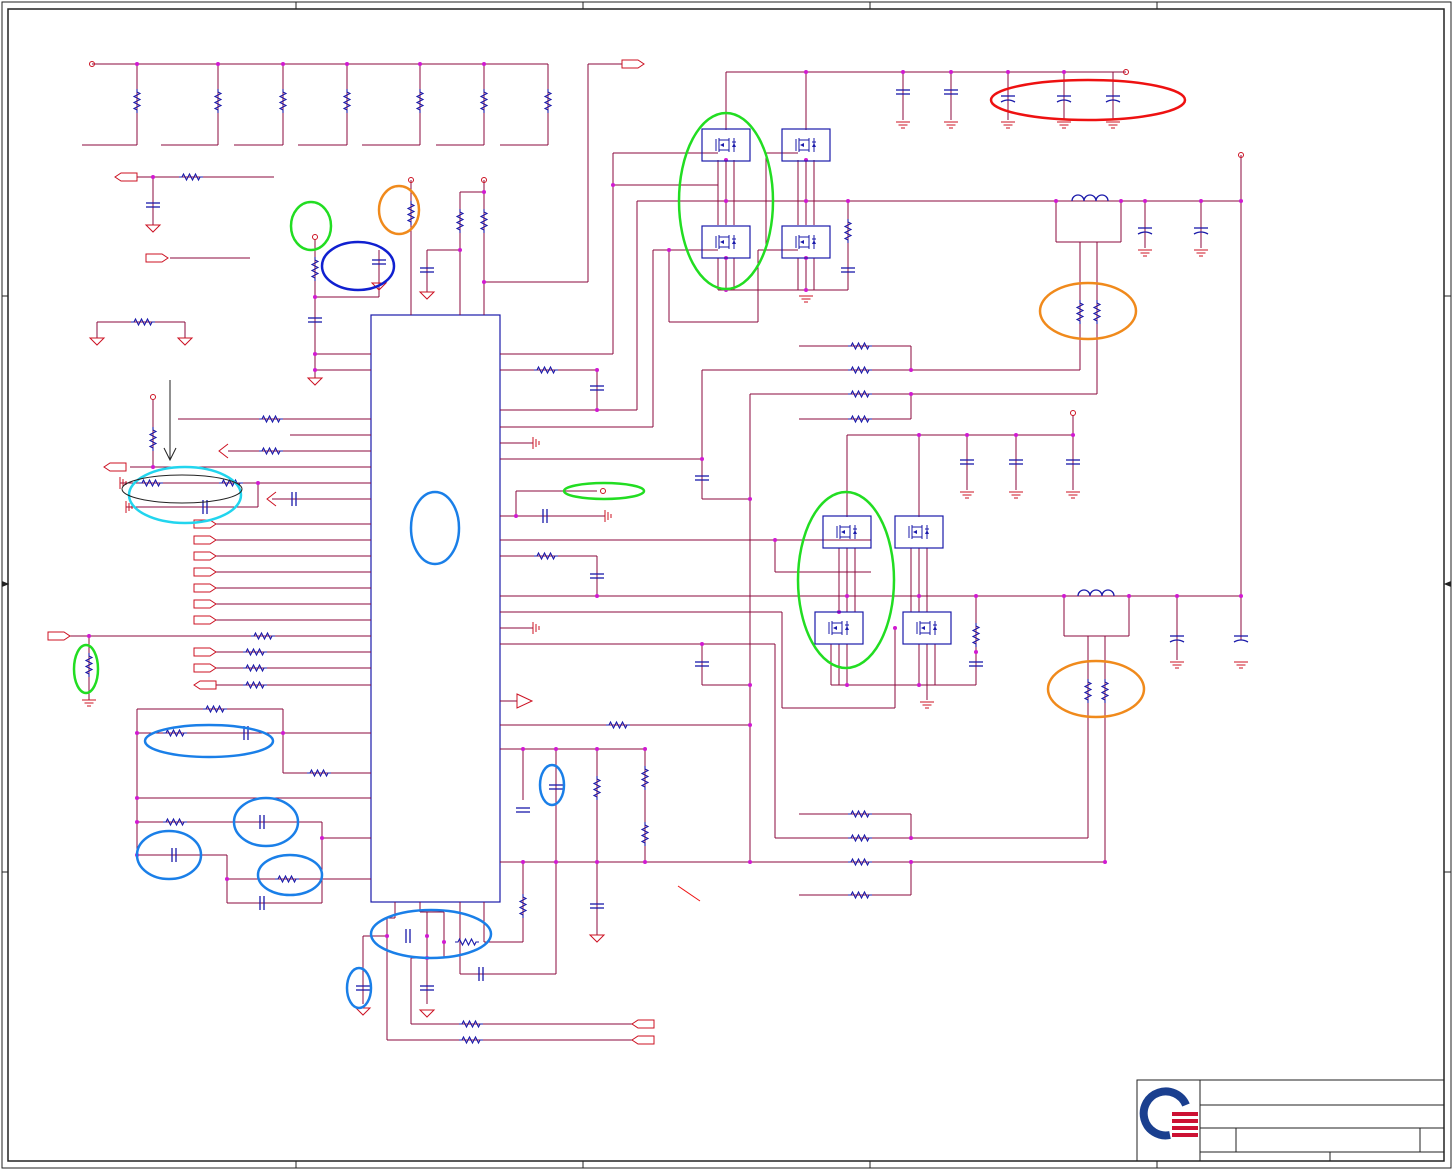 This screenshot has width=1453, height=1170. I want to click on highlight-green-pin, so click(311, 226).